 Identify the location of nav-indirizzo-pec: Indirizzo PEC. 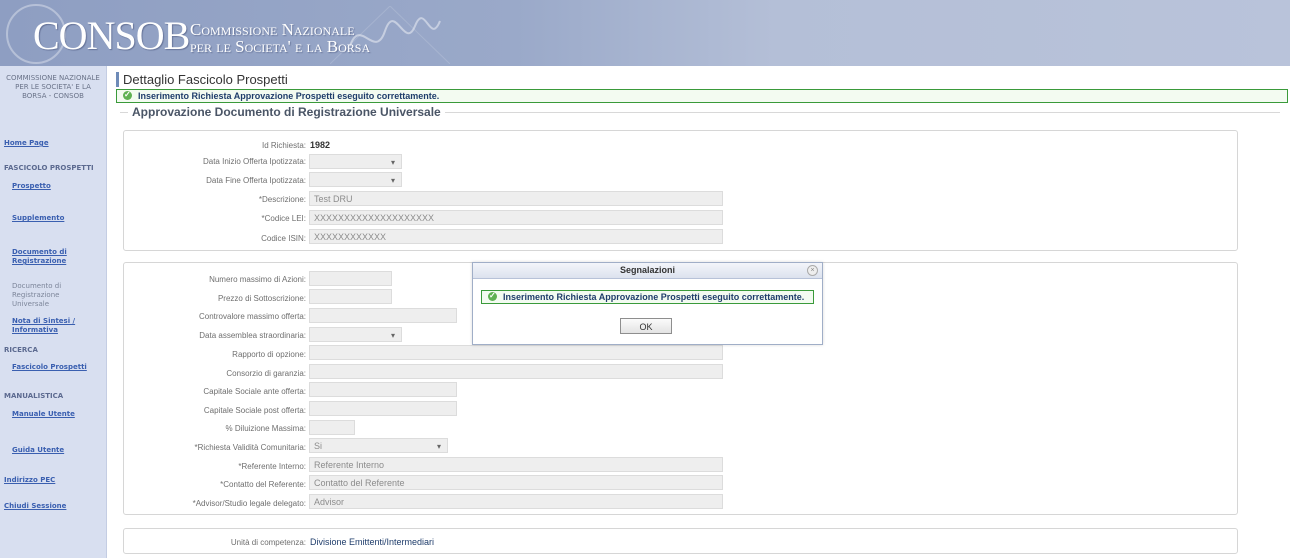
(29, 480).